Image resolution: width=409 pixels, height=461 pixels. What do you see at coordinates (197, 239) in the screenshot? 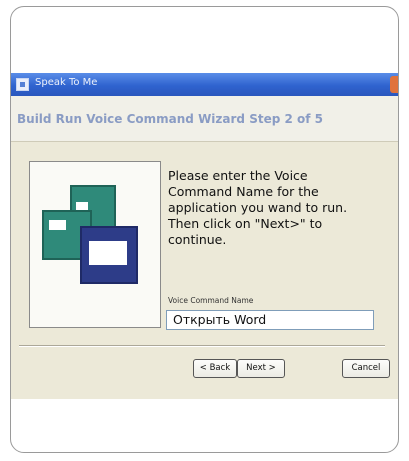
I see `instruction-line: continue.` at bounding box center [197, 239].